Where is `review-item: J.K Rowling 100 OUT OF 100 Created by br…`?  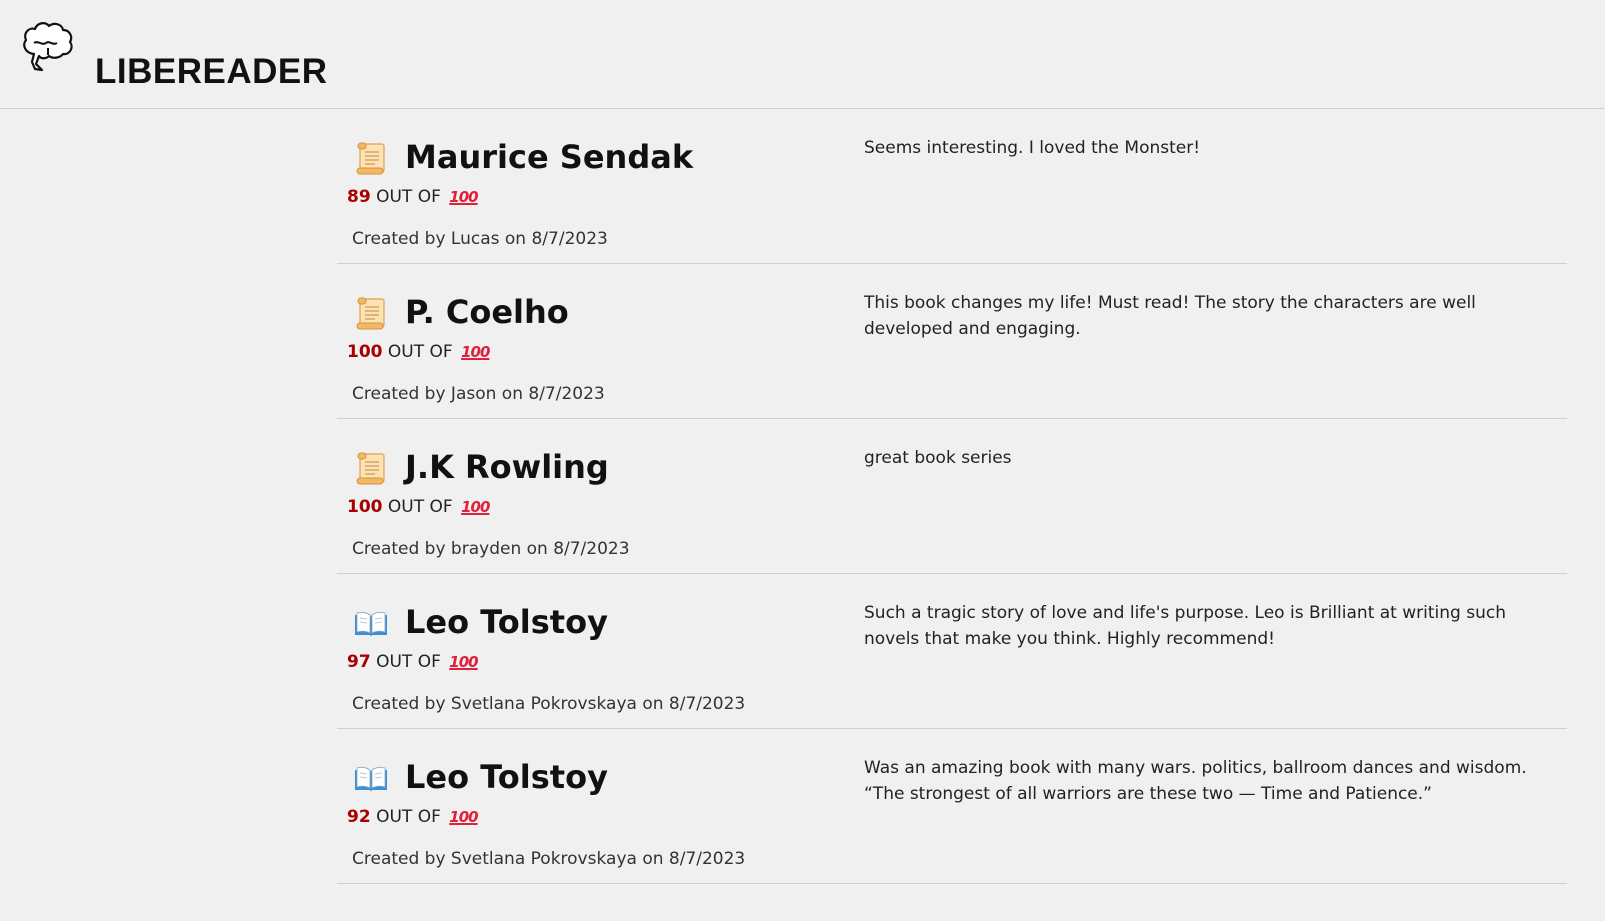 review-item: J.K Rowling 100 OUT OF 100 Created by br… is located at coordinates (952, 496).